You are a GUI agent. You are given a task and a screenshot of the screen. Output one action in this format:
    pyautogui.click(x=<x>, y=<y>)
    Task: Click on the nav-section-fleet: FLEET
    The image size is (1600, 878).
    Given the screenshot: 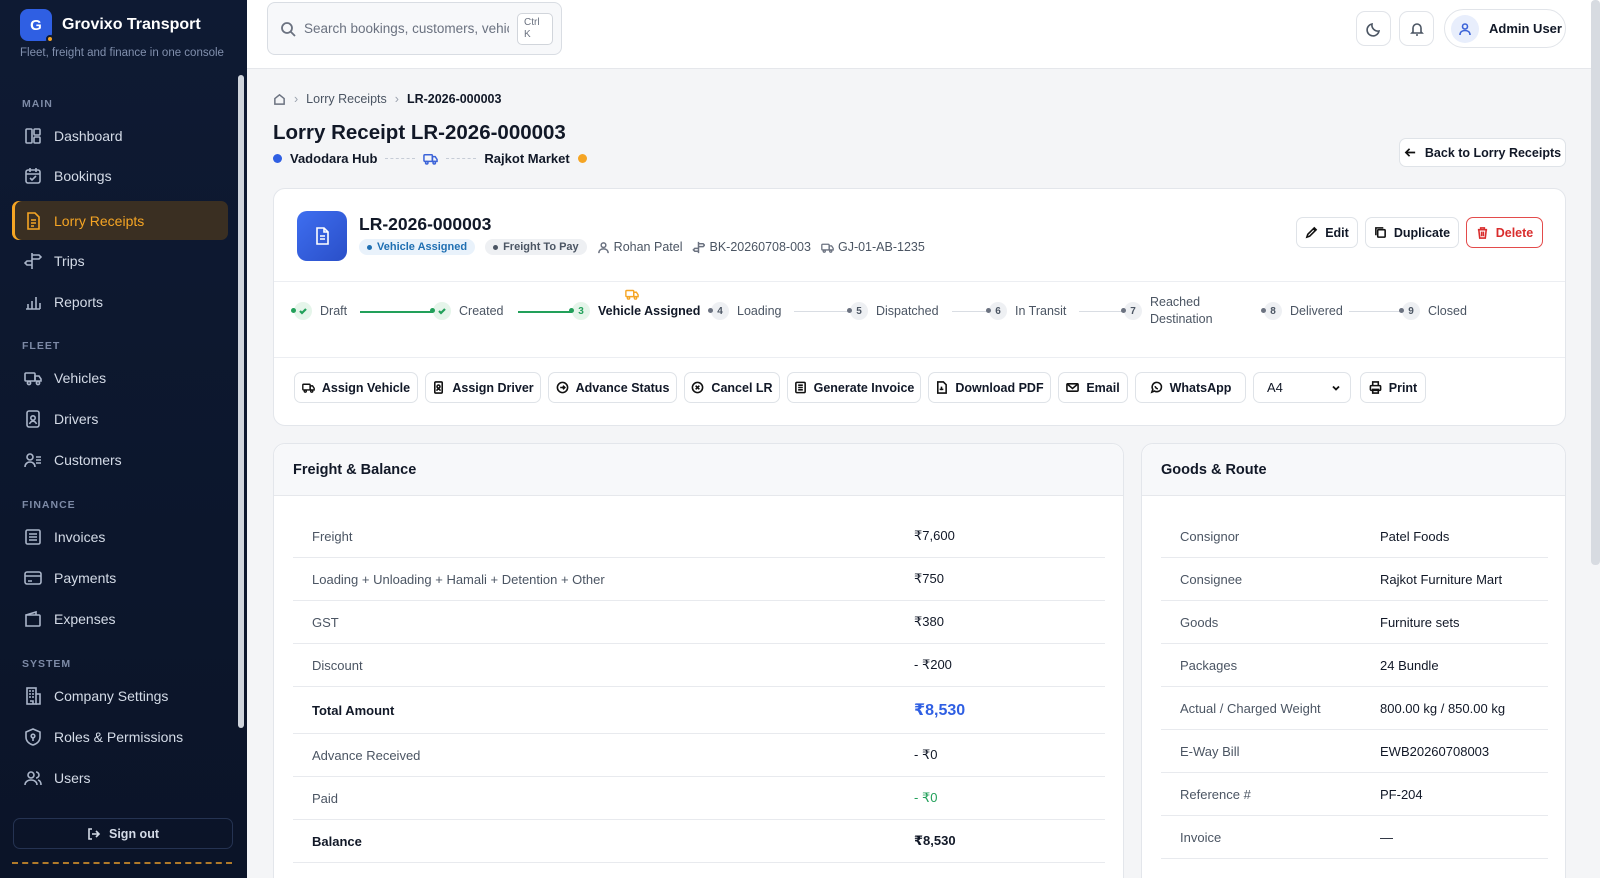 What is the action you would take?
    pyautogui.click(x=41, y=346)
    